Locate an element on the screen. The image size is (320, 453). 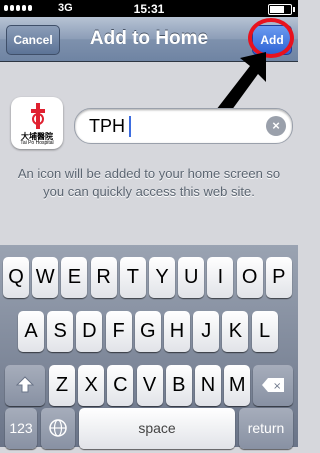
shortcut-name-value: TPH is located at coordinates (107, 126).